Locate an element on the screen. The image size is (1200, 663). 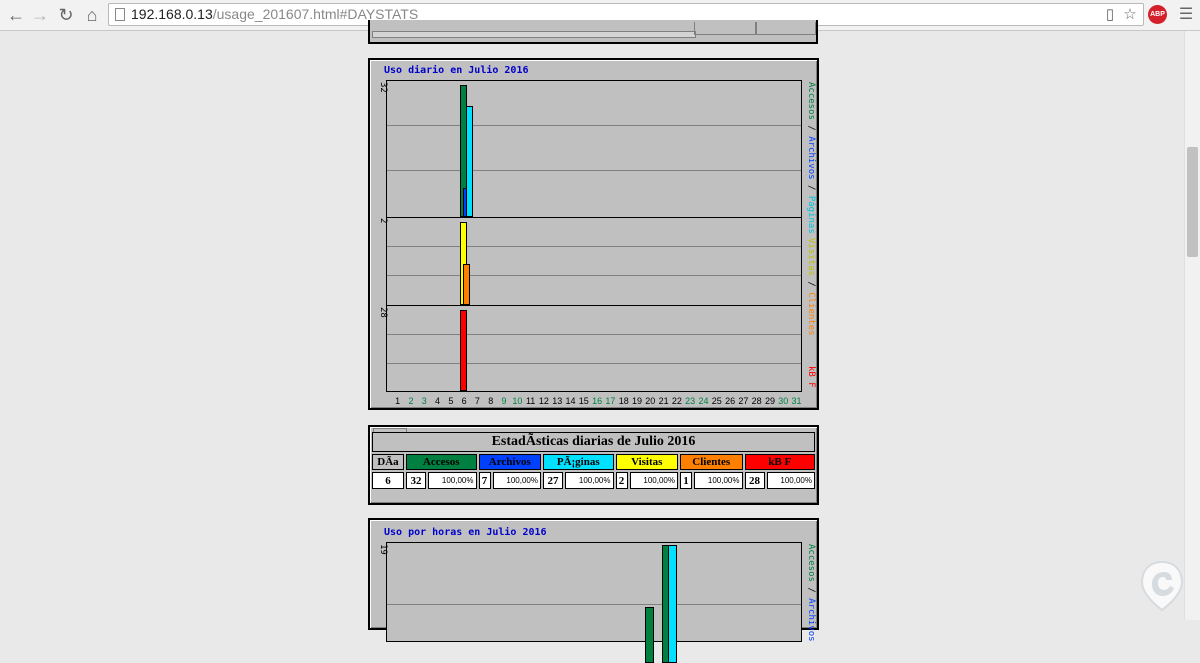
watermark-logo is located at coordinates (1162, 586).